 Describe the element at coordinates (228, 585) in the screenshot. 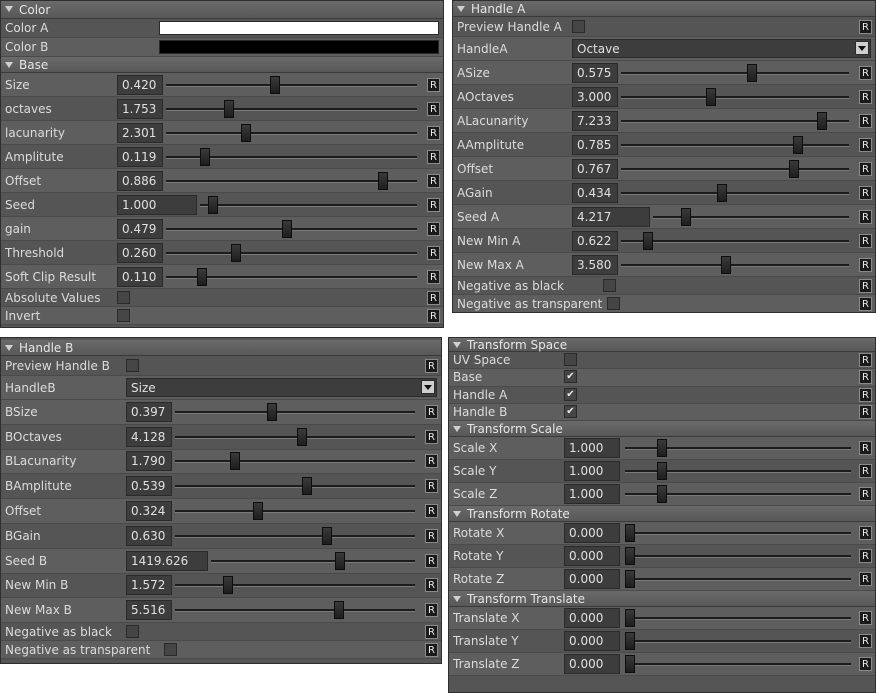

I see `new-min-b-slider-thumb` at that location.